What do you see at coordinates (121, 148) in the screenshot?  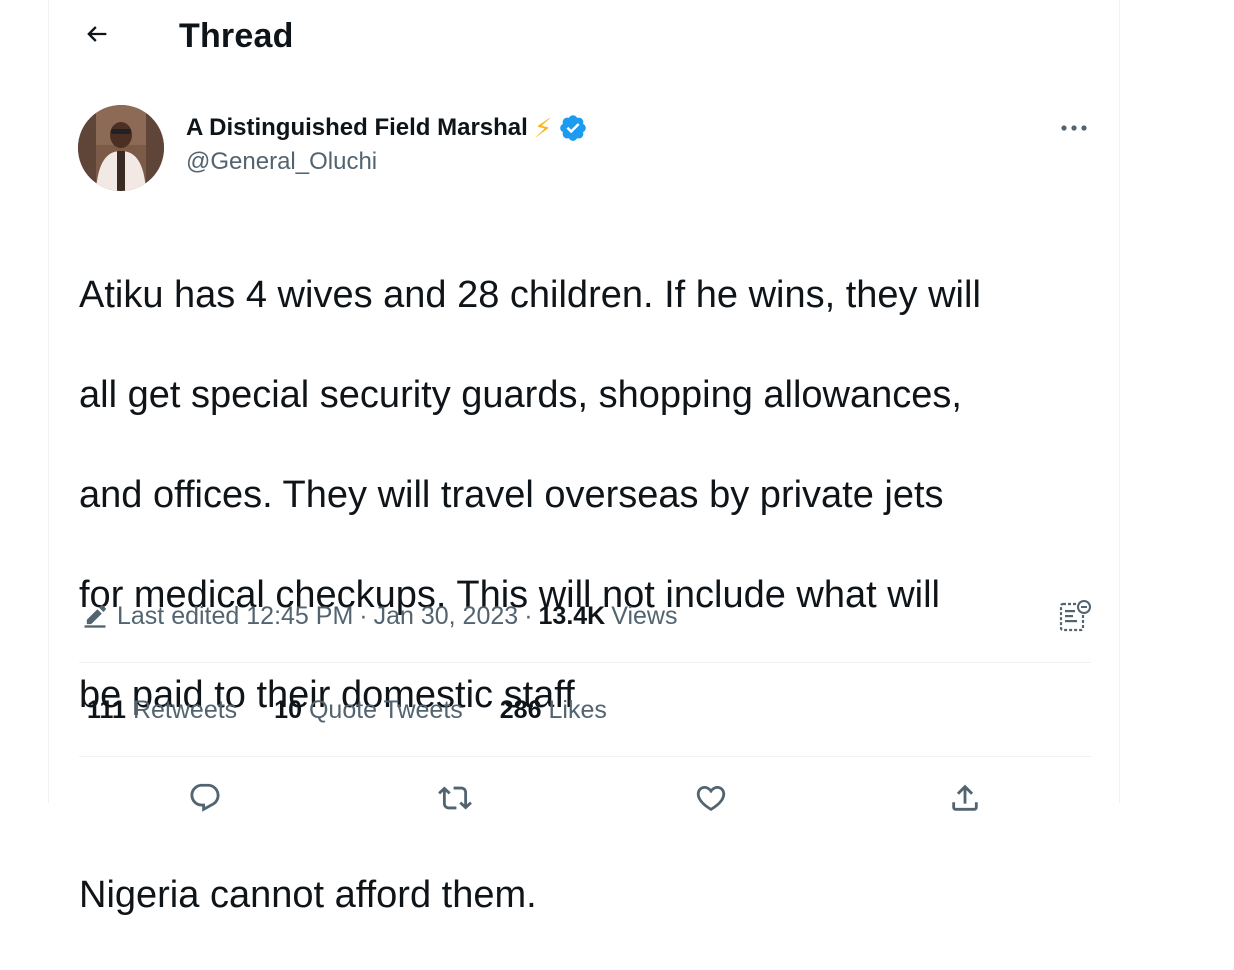 I see `avatar` at bounding box center [121, 148].